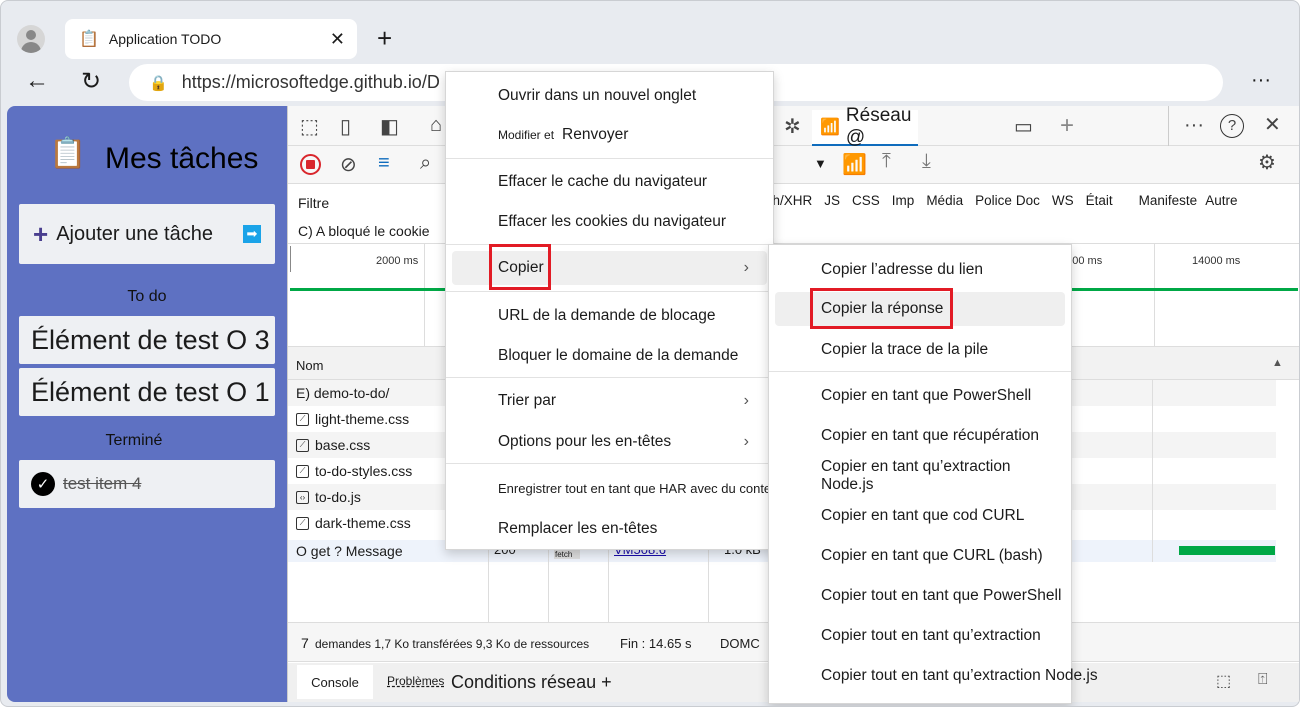  Describe the element at coordinates (923, 515) in the screenshot. I see `menu-label: Copier en tant que cod CURL` at that location.